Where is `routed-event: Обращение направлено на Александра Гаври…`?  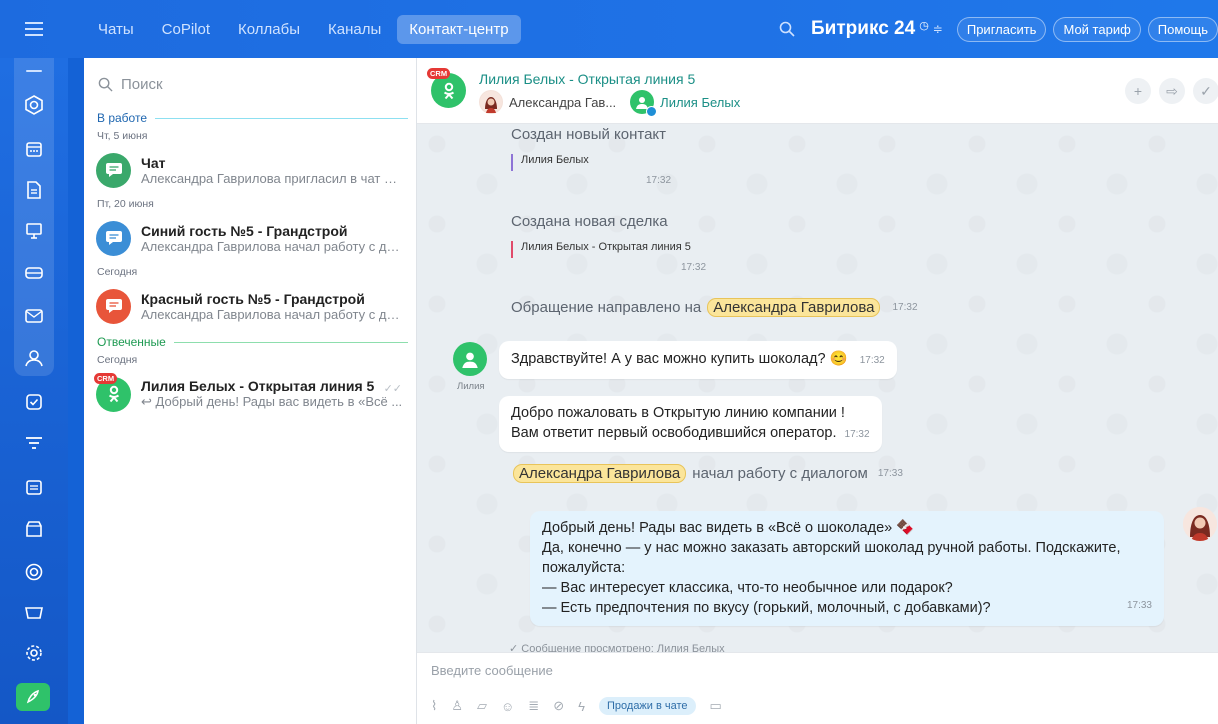
routed-event: Обращение направлено на Александра Гаври… is located at coordinates (714, 307).